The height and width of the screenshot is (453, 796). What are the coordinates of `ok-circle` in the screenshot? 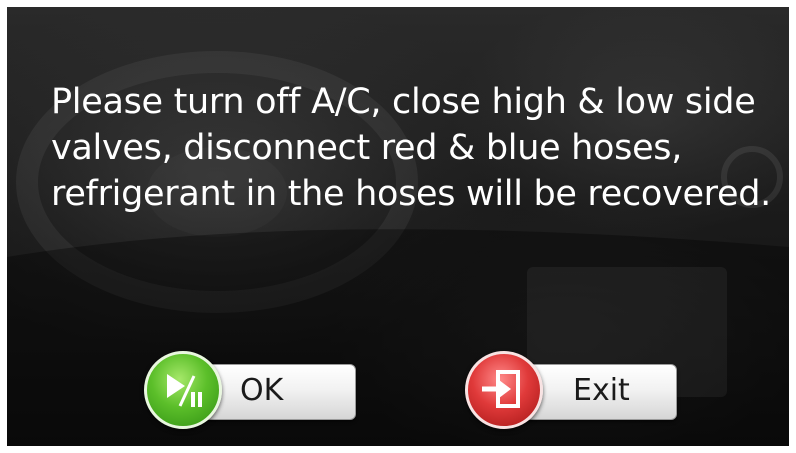 It's located at (183, 390).